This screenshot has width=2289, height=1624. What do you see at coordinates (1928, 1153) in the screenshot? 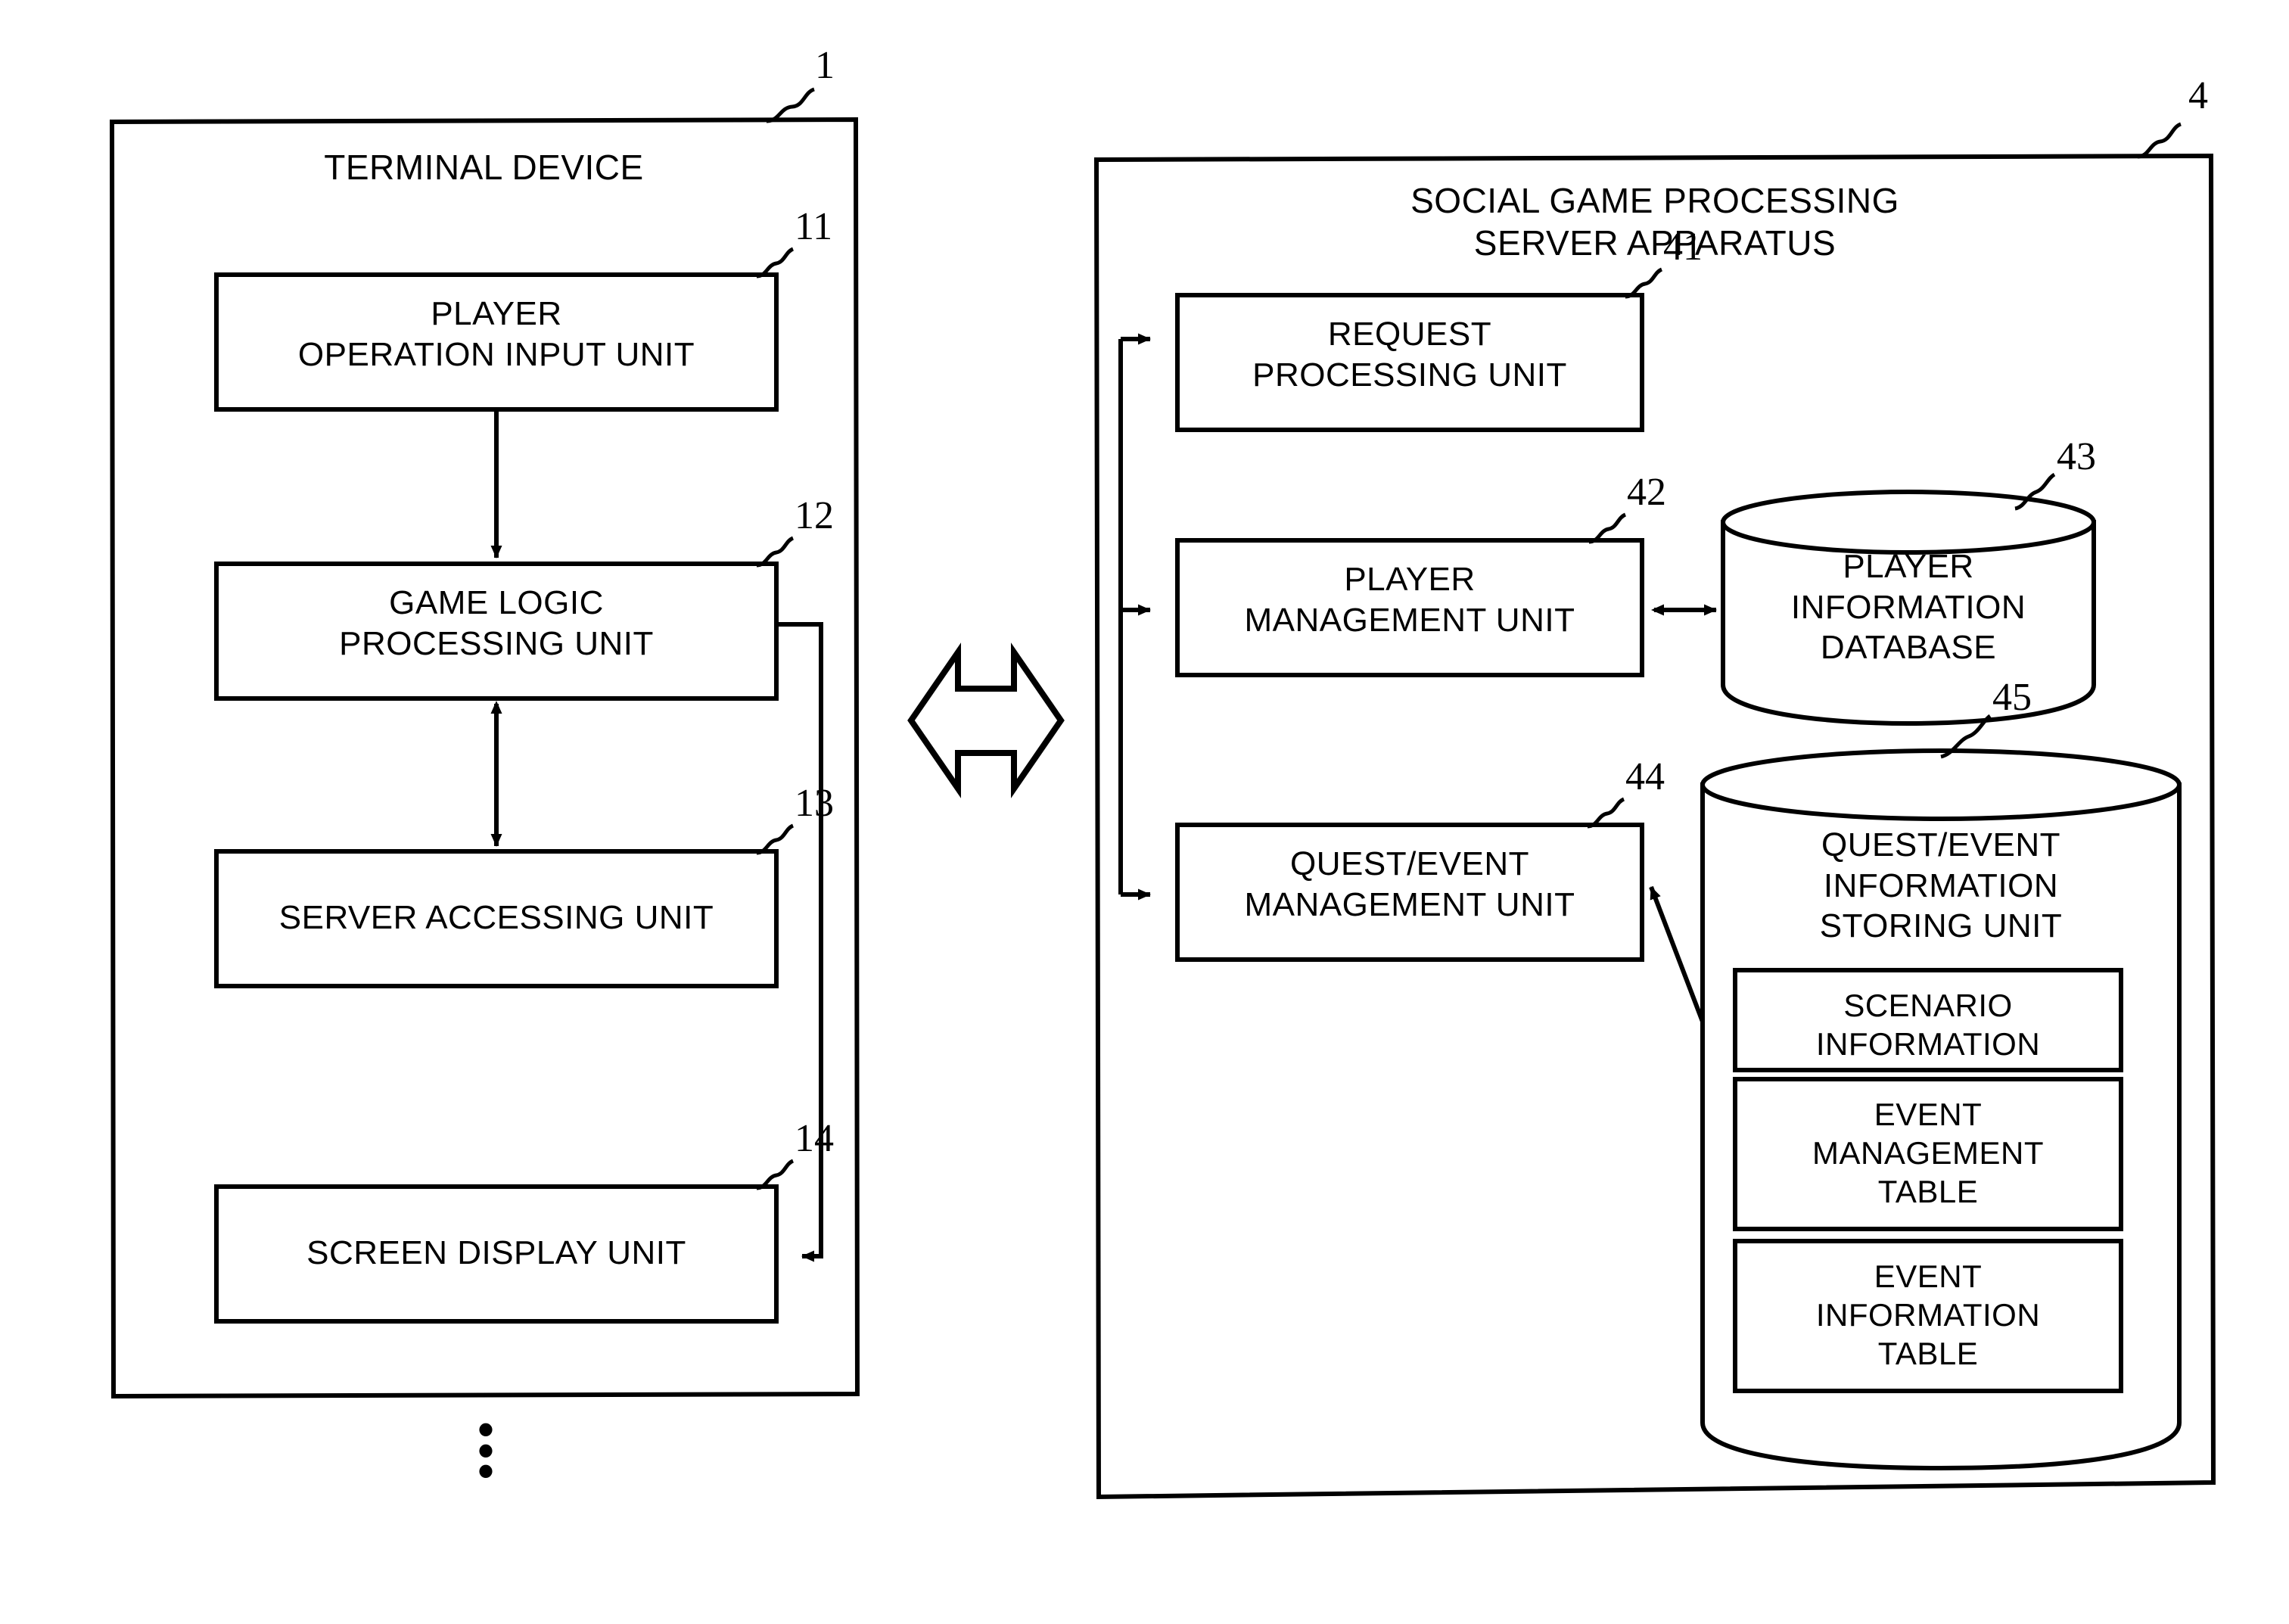
I see `event-management-table-label: EVENT MANAGEMENT TABLE` at bounding box center [1928, 1153].